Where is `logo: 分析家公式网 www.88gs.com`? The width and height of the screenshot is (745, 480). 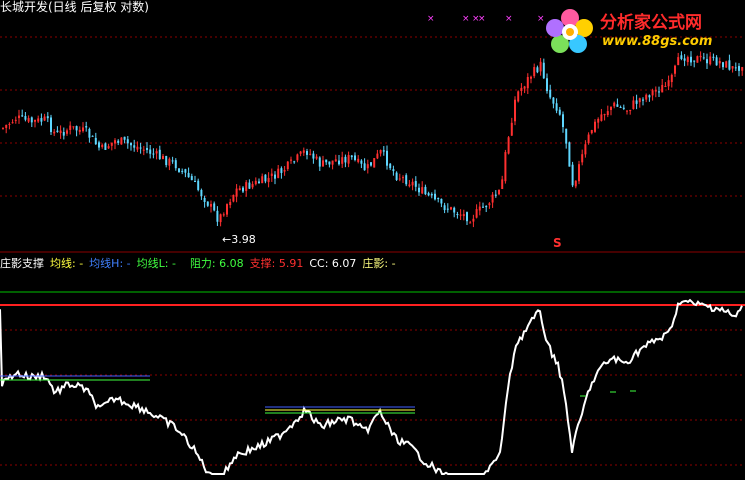 logo: 分析家公式网 www.88gs.com is located at coordinates (640, 30).